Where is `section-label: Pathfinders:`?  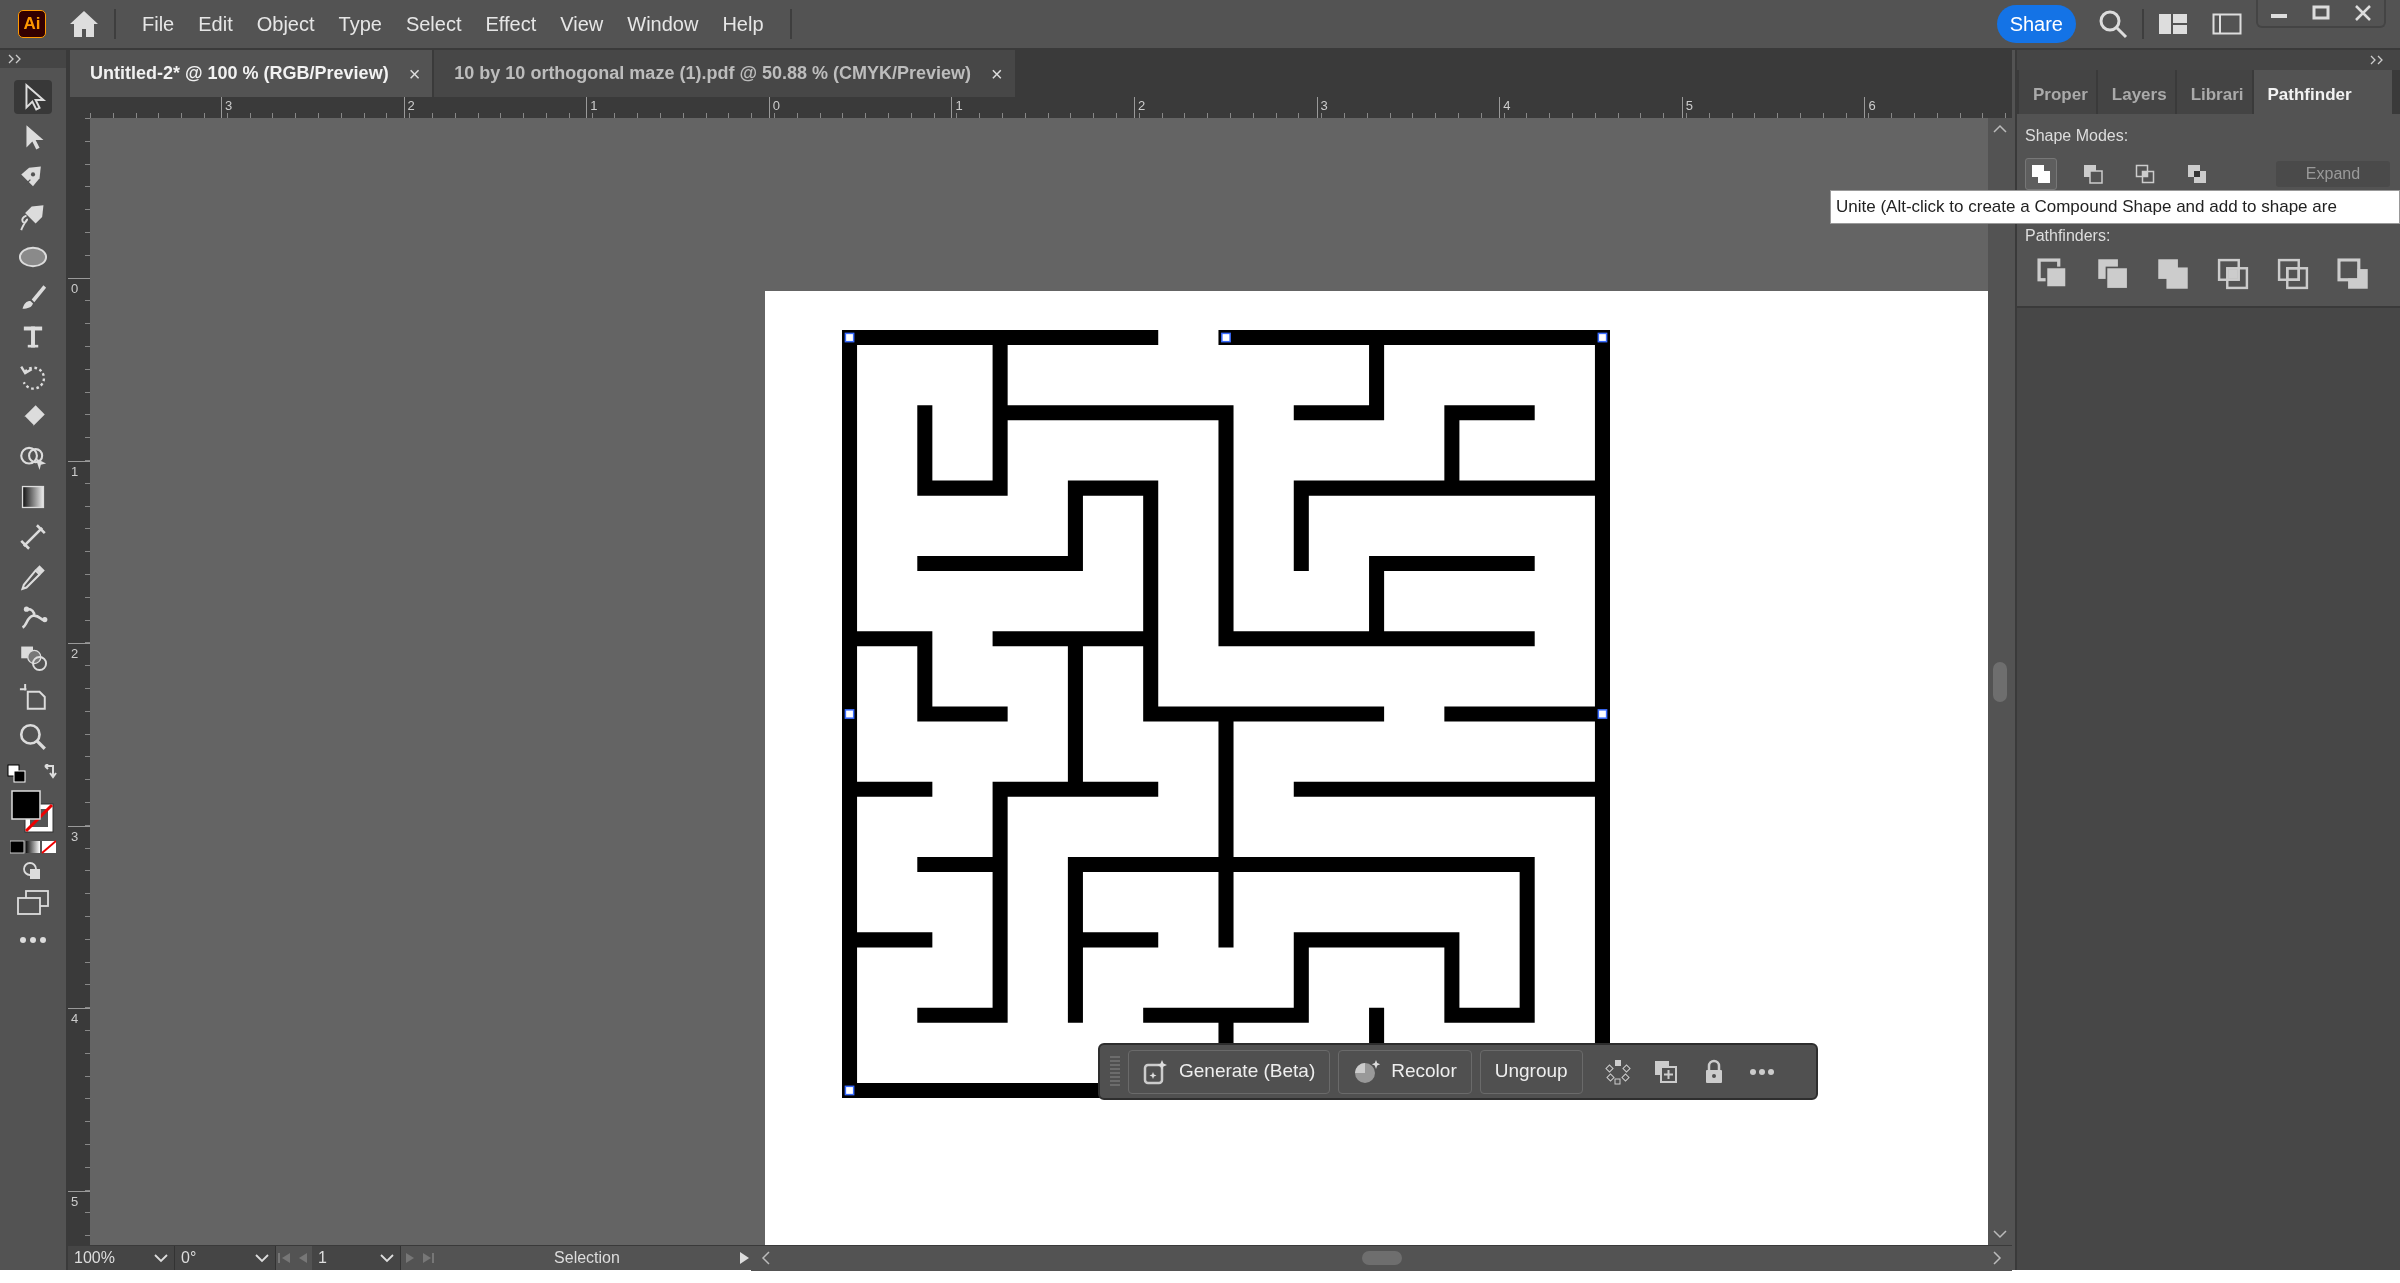 section-label: Pathfinders: is located at coordinates (2068, 236).